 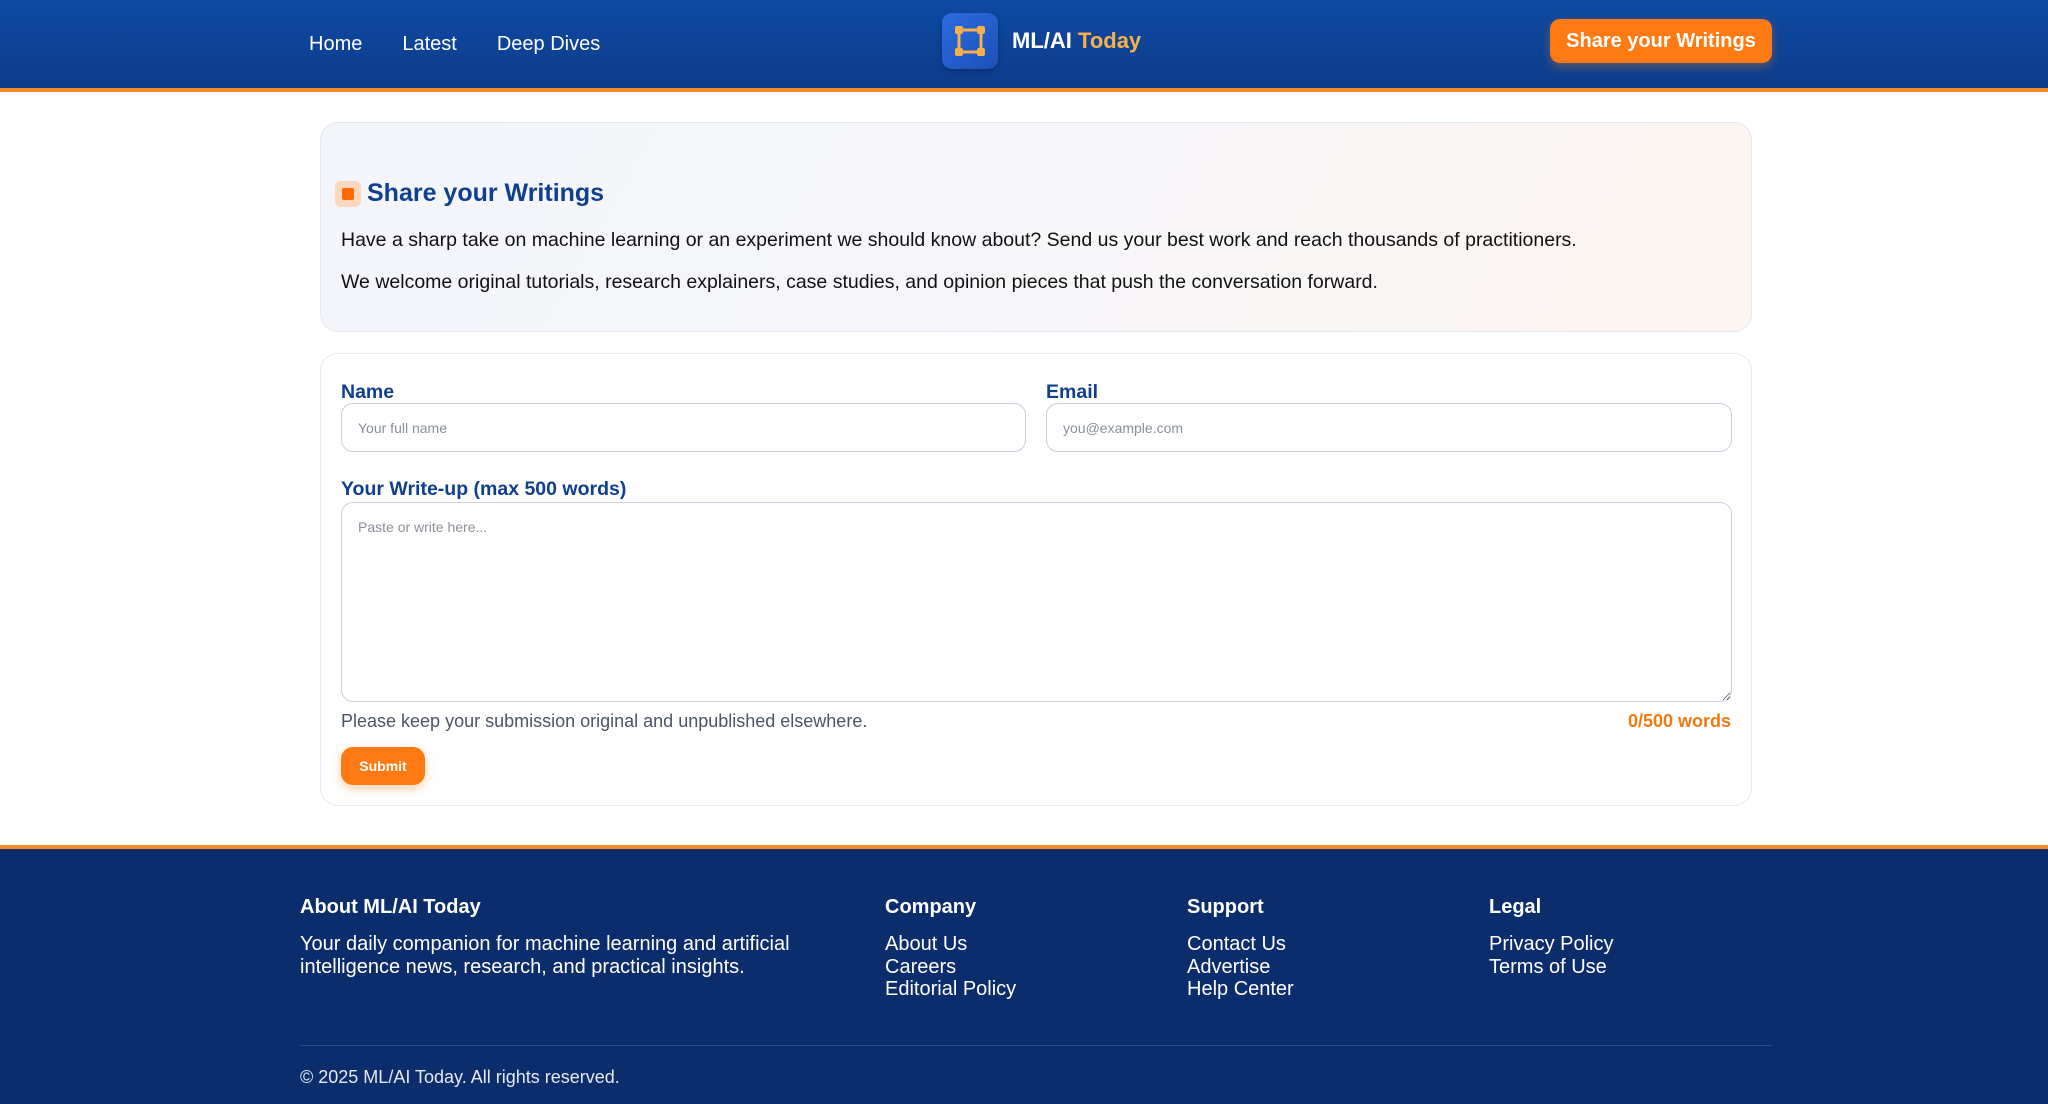 I want to click on footer-about-title: About ML/AI Today, so click(x=390, y=907).